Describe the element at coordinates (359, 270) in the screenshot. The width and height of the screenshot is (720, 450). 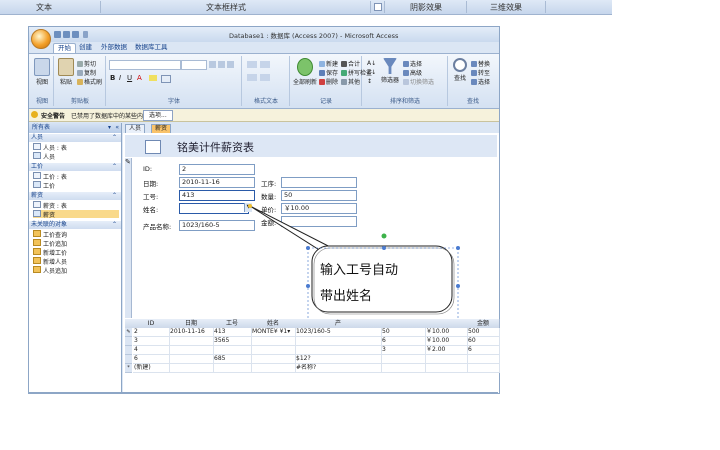
I see `callout-line: 输入工号自动` at that location.